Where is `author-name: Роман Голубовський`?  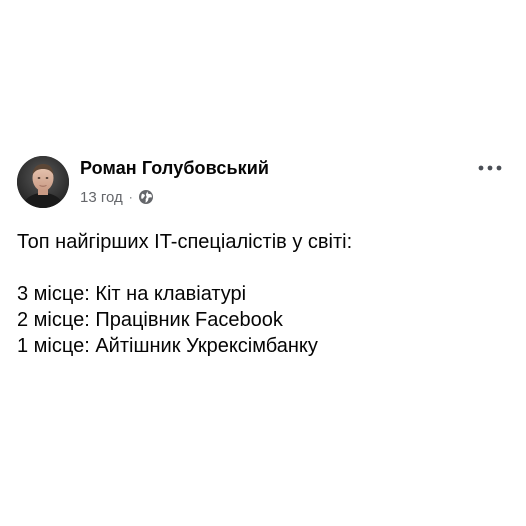 author-name: Роман Голубовський is located at coordinates (174, 168).